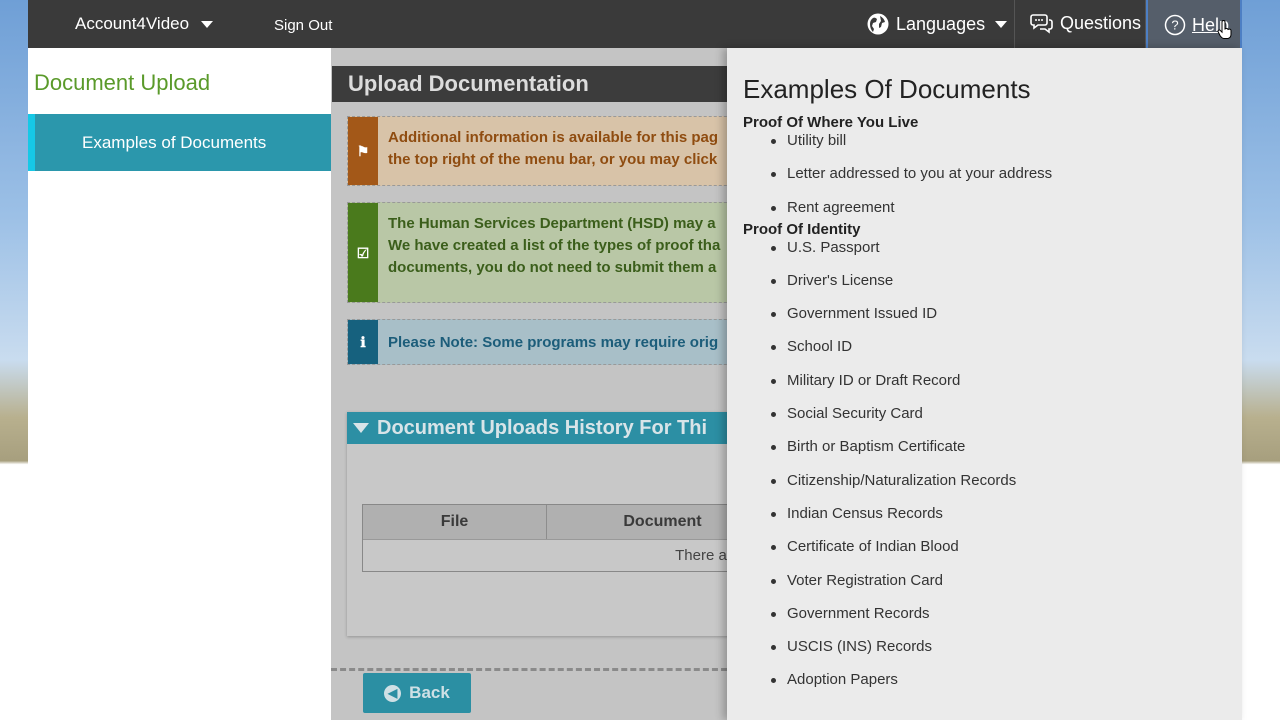 This screenshot has width=1280, height=720. I want to click on list-item: Military ID or Draft Record, so click(997, 388).